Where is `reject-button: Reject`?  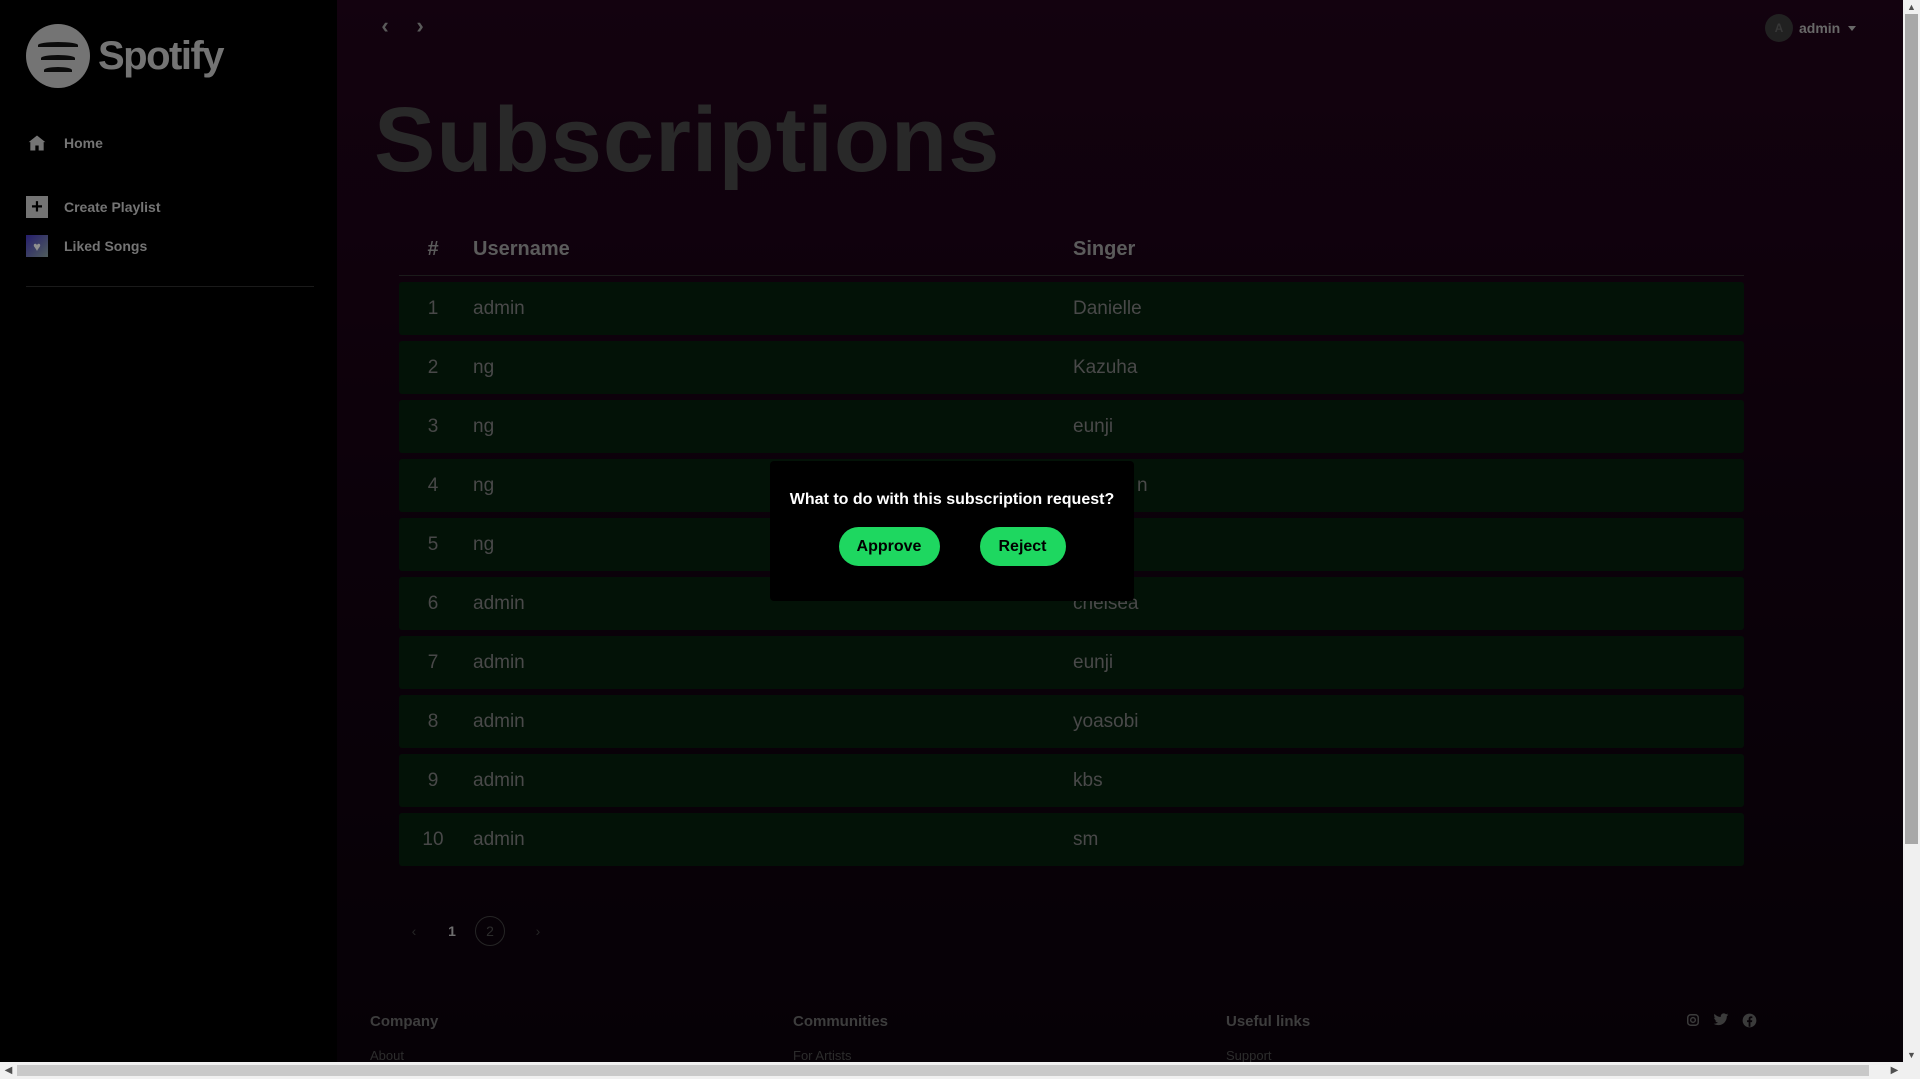
reject-button: Reject is located at coordinates (1022, 546).